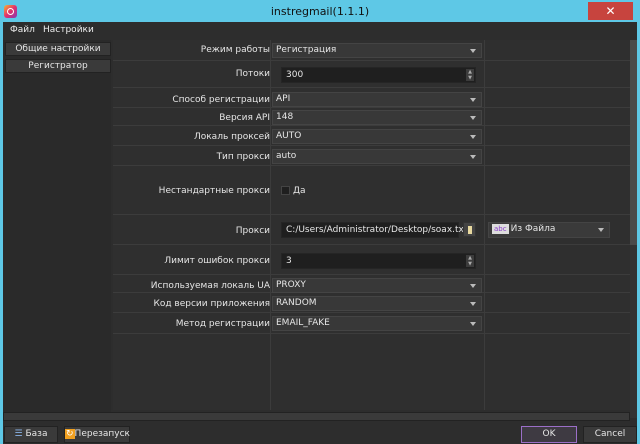 The height and width of the screenshot is (444, 640). Describe the element at coordinates (57, 227) in the screenshot. I see `sidebar: Общие настройки Регистратор` at that location.